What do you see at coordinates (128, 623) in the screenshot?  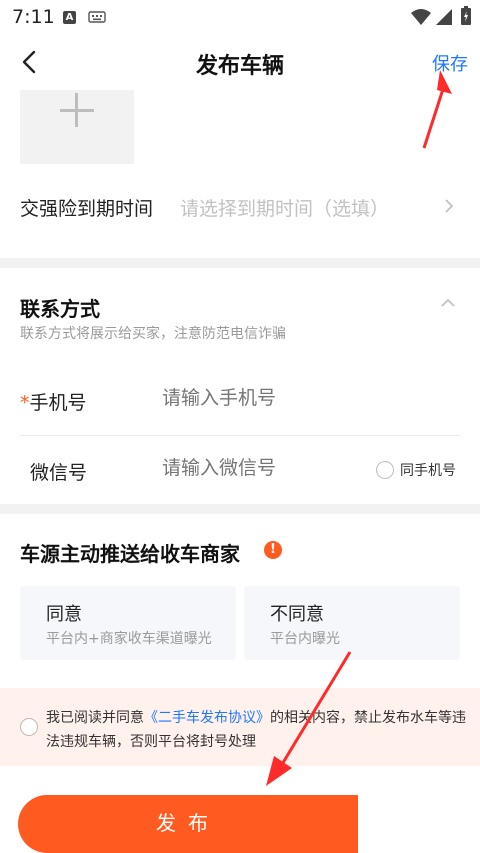 I see `option-agree-card: 同意 平台内+商家收车渠道曝光` at bounding box center [128, 623].